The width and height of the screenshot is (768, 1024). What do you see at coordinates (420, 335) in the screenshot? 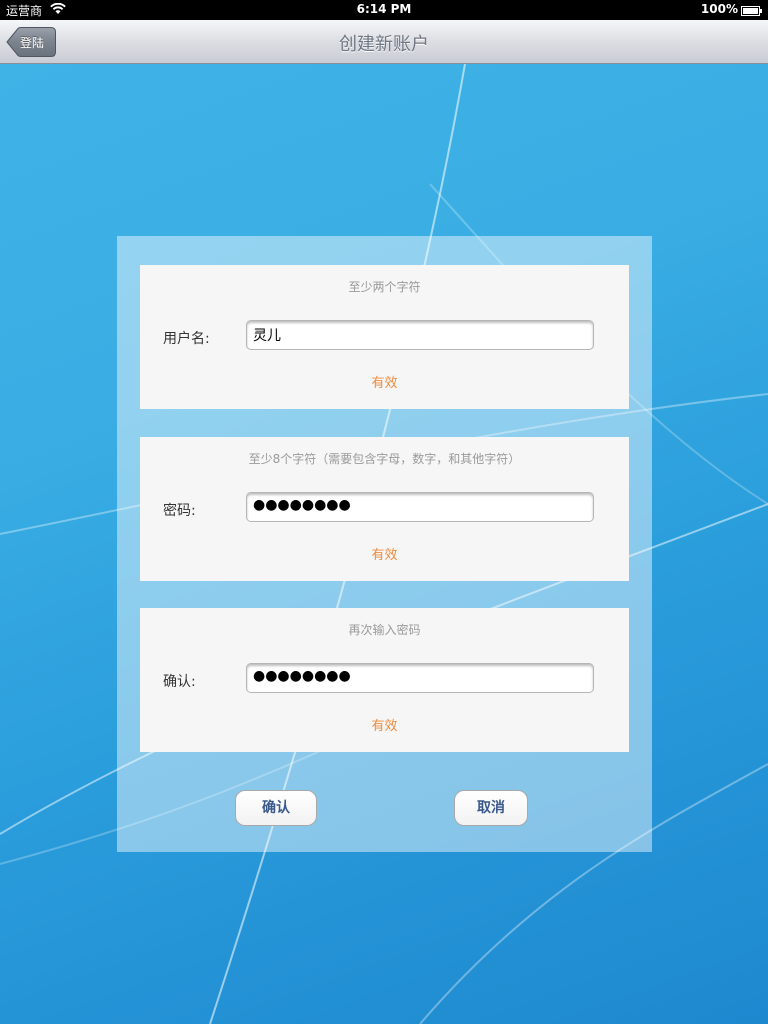
I see `username-input: 灵儿` at bounding box center [420, 335].